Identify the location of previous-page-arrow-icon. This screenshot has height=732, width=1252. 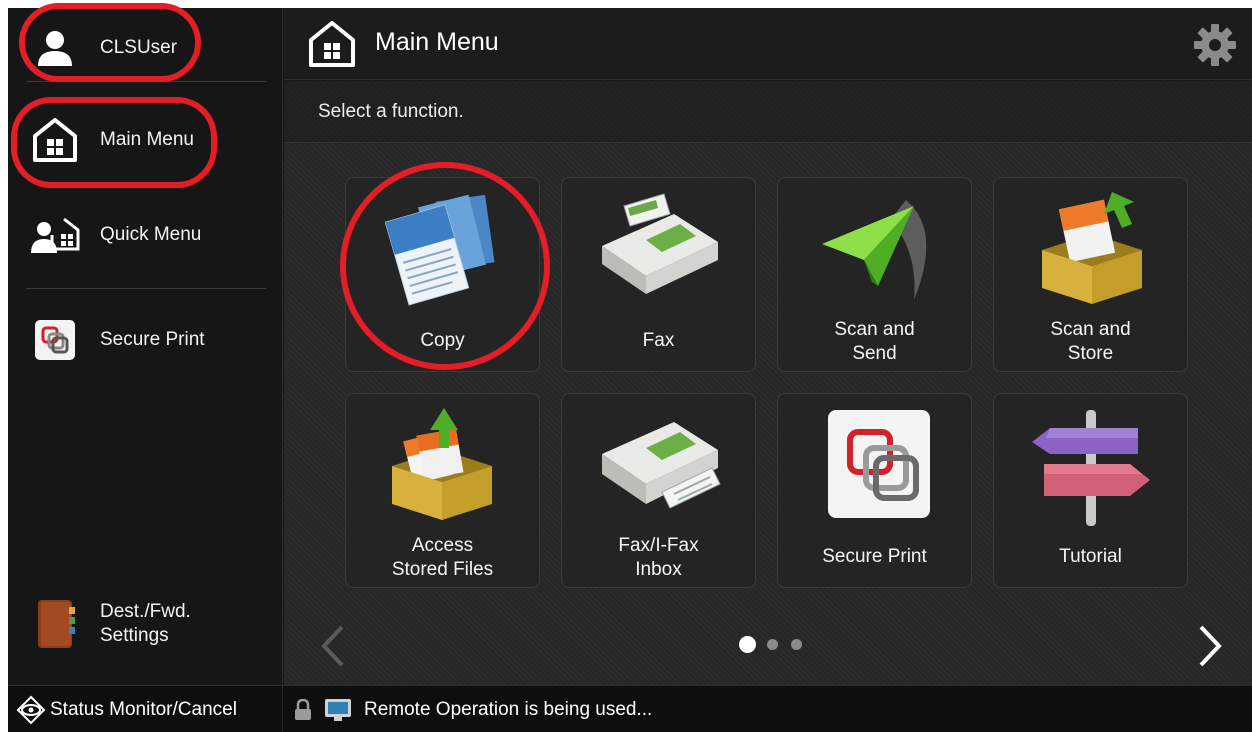
(334, 646).